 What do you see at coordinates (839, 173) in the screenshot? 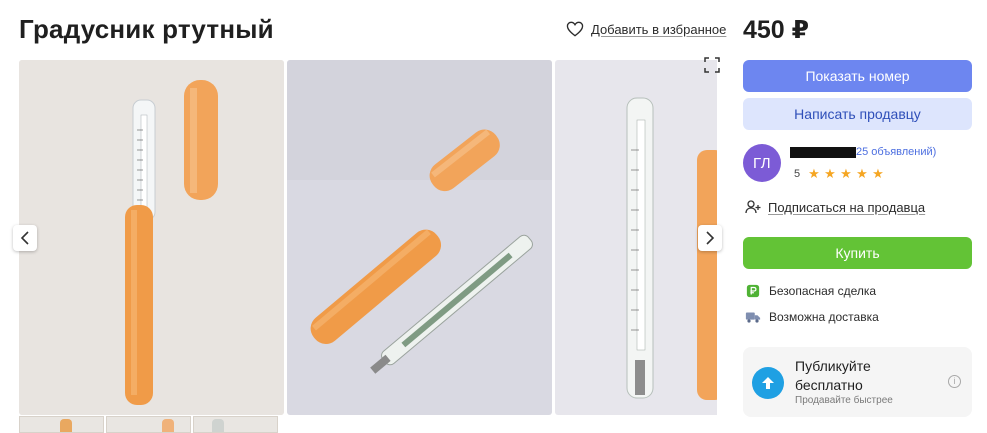
I see `seller-rating: 5 ★ ★ ★ ★ ★` at bounding box center [839, 173].